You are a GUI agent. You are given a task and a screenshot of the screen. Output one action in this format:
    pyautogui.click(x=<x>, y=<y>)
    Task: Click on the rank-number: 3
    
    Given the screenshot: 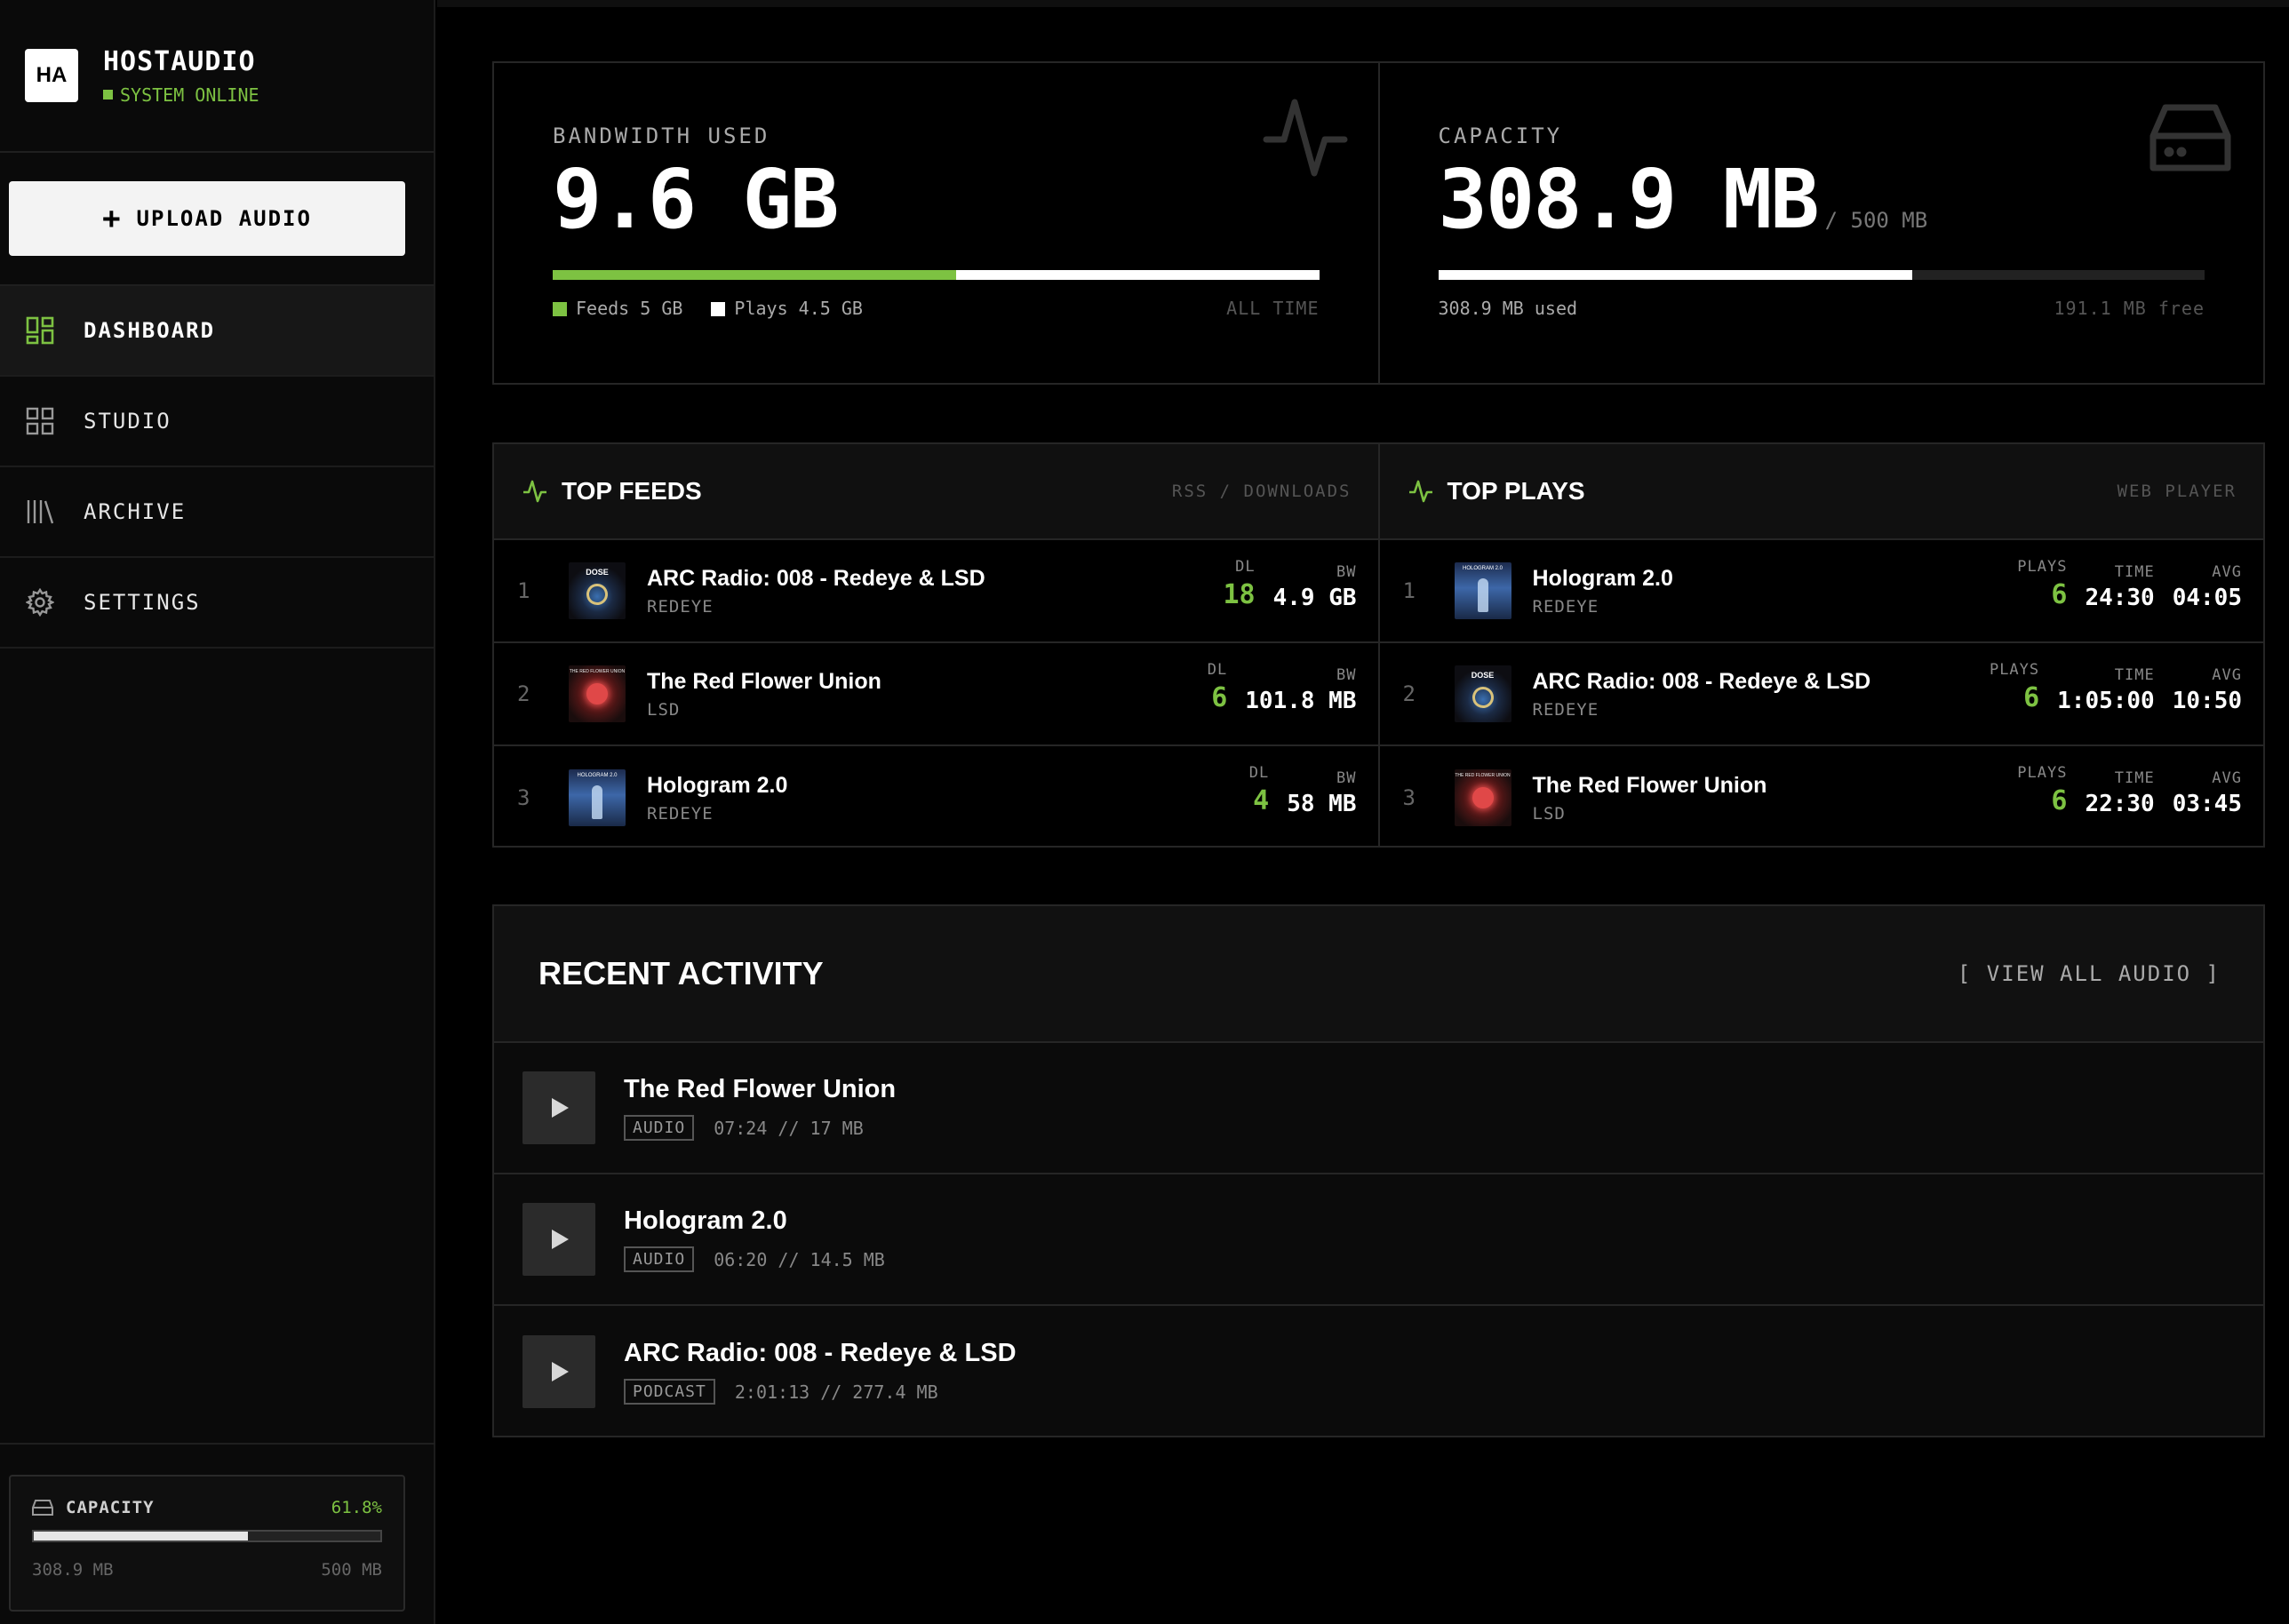 What is the action you would take?
    pyautogui.click(x=1409, y=797)
    